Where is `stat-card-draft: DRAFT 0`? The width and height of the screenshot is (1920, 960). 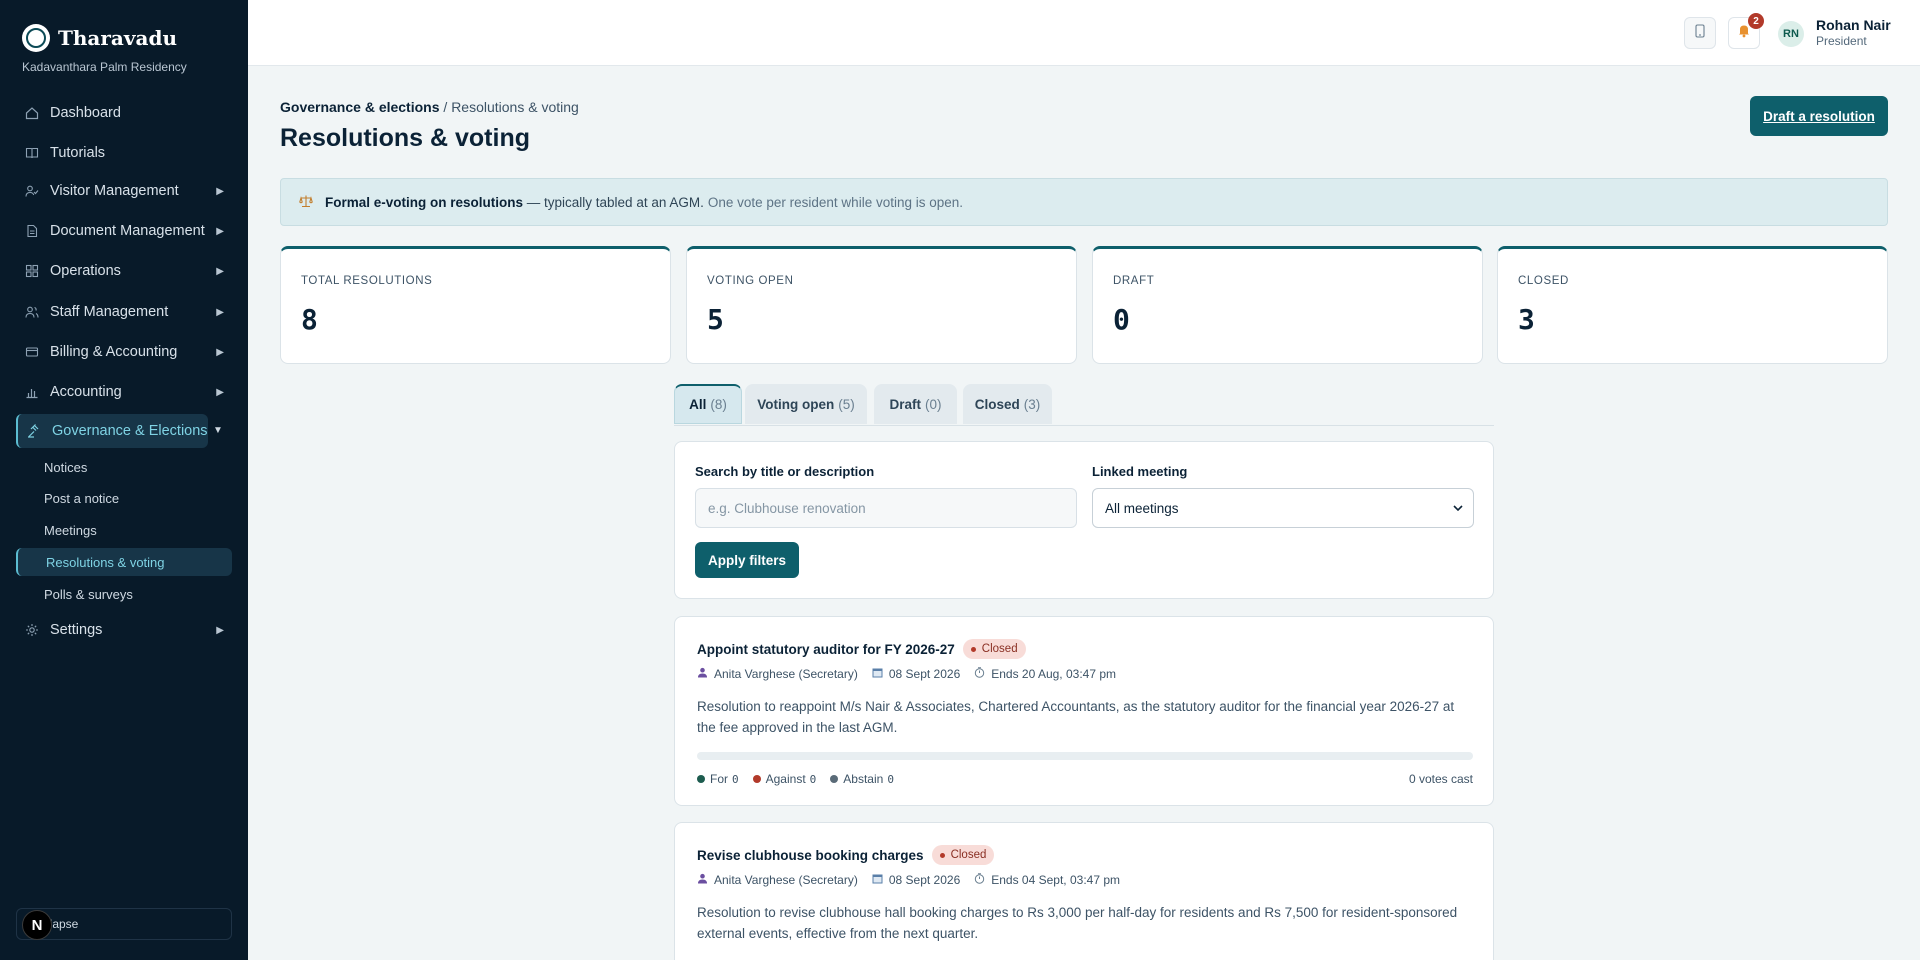 stat-card-draft: DRAFT 0 is located at coordinates (1287, 305).